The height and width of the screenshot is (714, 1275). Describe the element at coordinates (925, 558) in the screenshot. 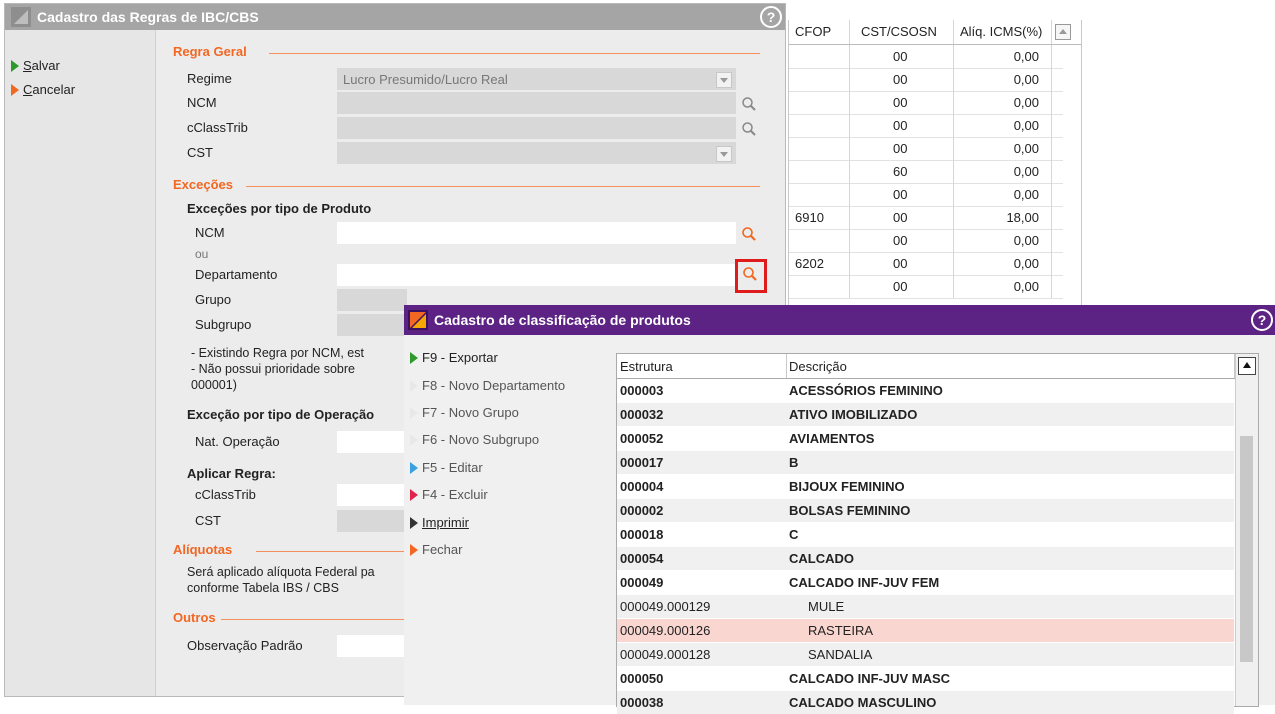

I see `table-row: 000054 CALCADO` at that location.